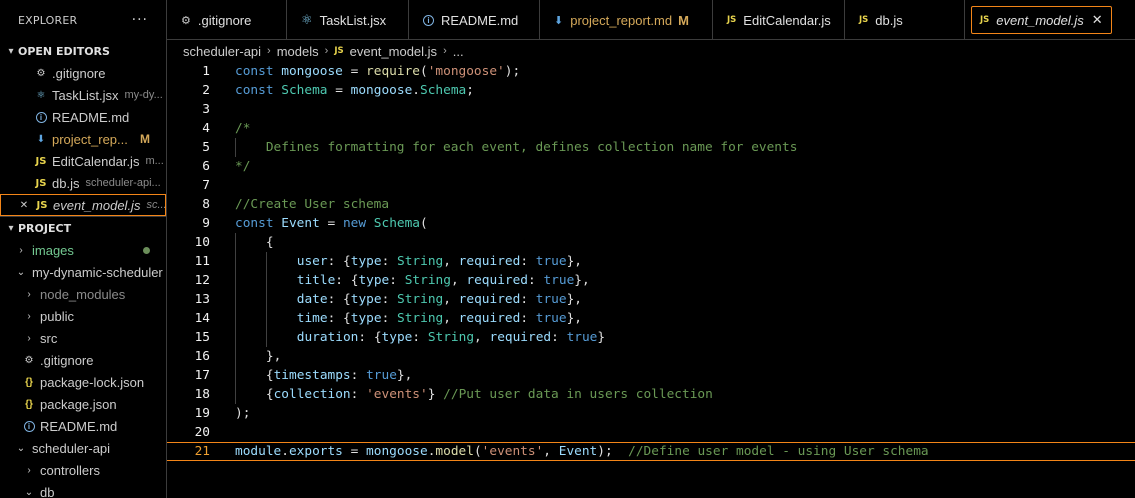  What do you see at coordinates (222, 51) in the screenshot?
I see `breadcrumb-item: scheduler-api` at bounding box center [222, 51].